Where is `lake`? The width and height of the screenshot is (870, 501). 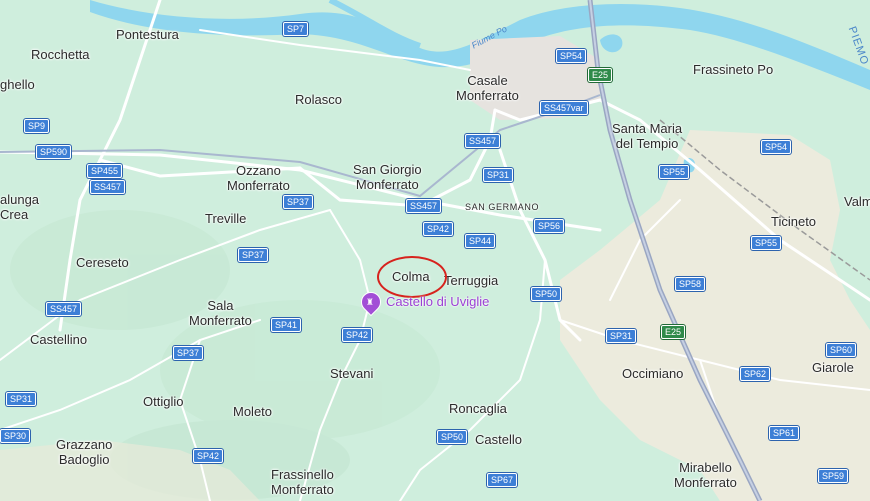
lake is located at coordinates (611, 43).